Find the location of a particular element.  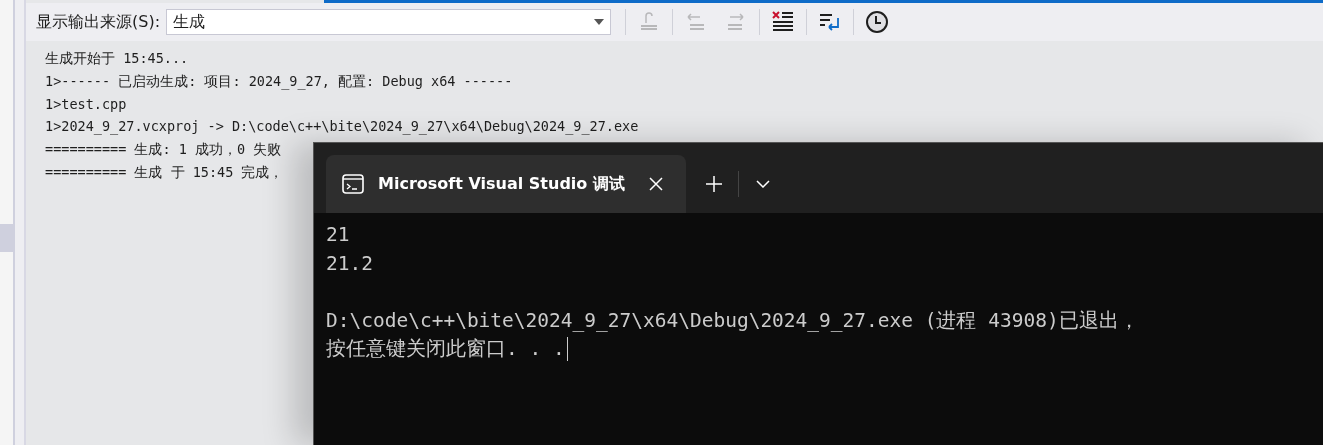

console-line: 21.2 is located at coordinates (349, 263).